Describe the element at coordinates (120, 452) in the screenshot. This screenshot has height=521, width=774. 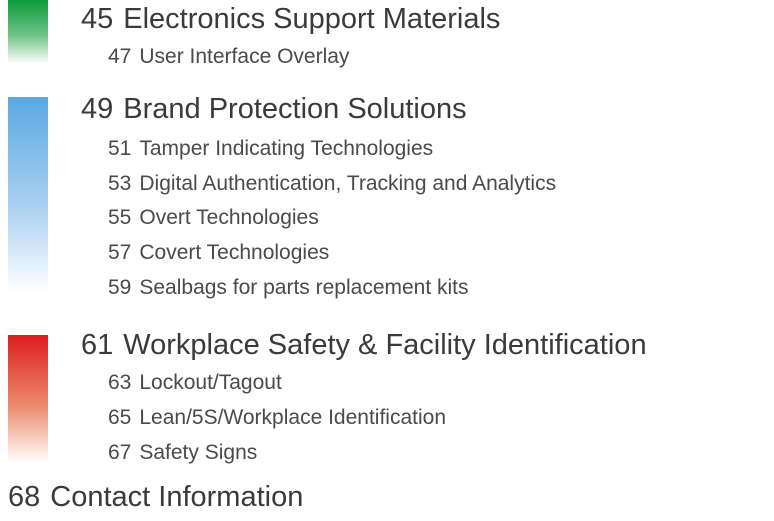
I see `toc-page-number: 67` at that location.